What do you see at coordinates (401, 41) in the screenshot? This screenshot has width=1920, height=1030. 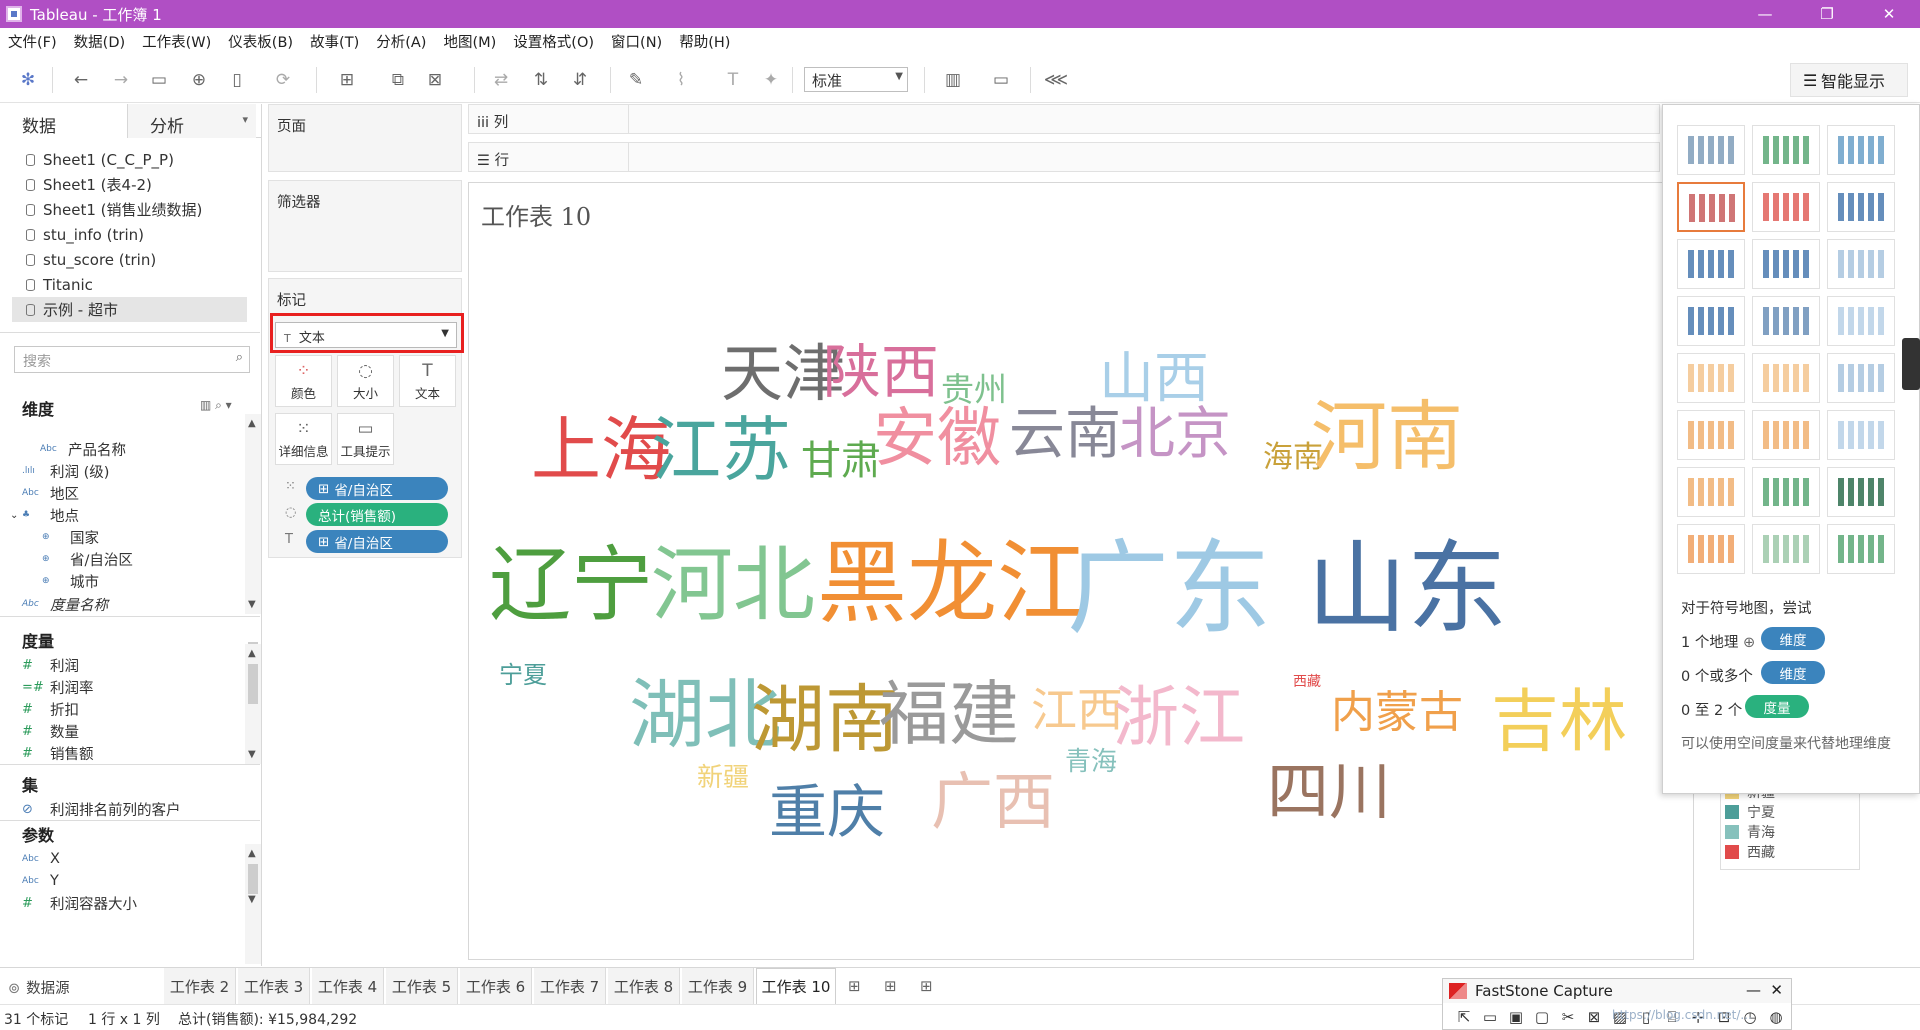 I see `menu-analysis: 分析(A)` at bounding box center [401, 41].